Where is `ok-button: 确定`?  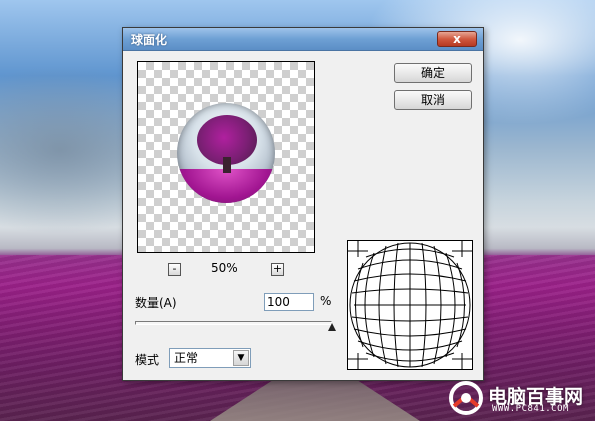
ok-button: 确定 is located at coordinates (433, 73).